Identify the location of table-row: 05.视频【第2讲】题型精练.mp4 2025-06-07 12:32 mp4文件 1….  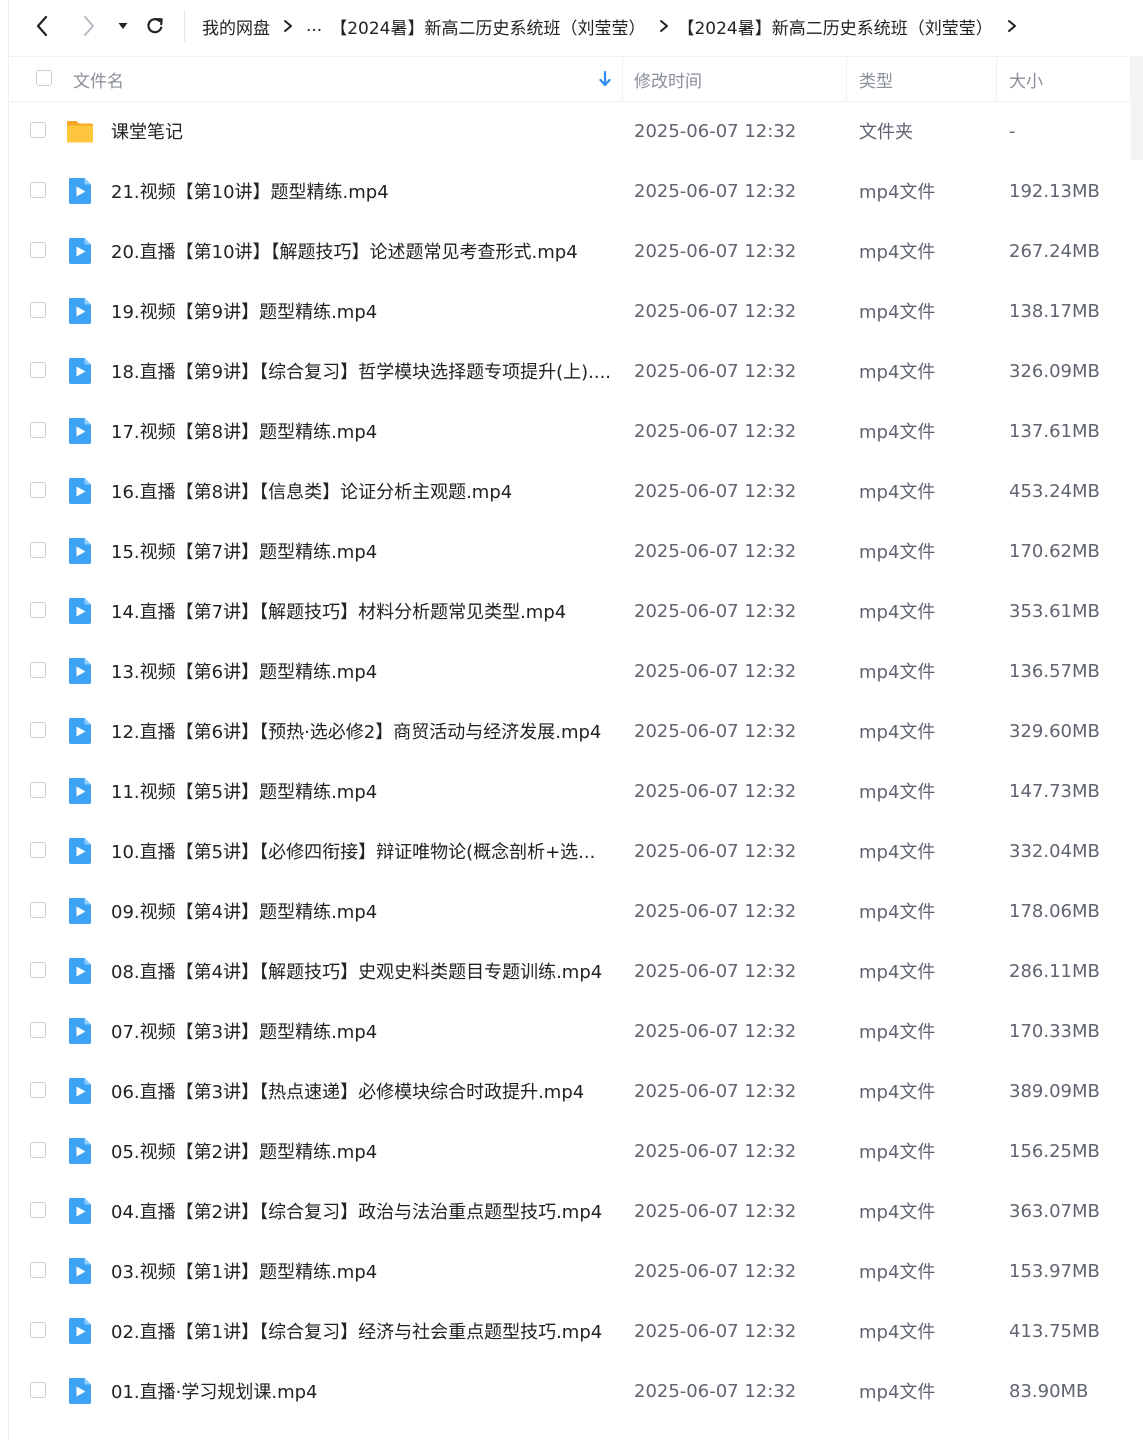
(570, 1151).